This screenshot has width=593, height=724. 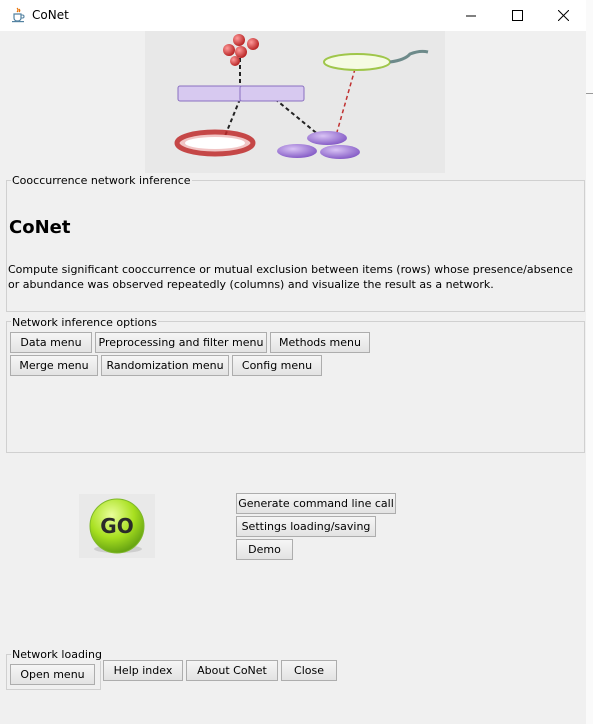 I want to click on methods-menu-button: Methods menu, so click(x=320, y=342).